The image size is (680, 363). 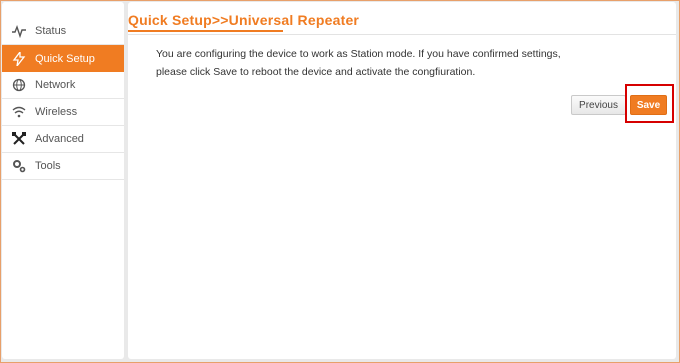 I want to click on tools-cross-icon, so click(x=19, y=139).